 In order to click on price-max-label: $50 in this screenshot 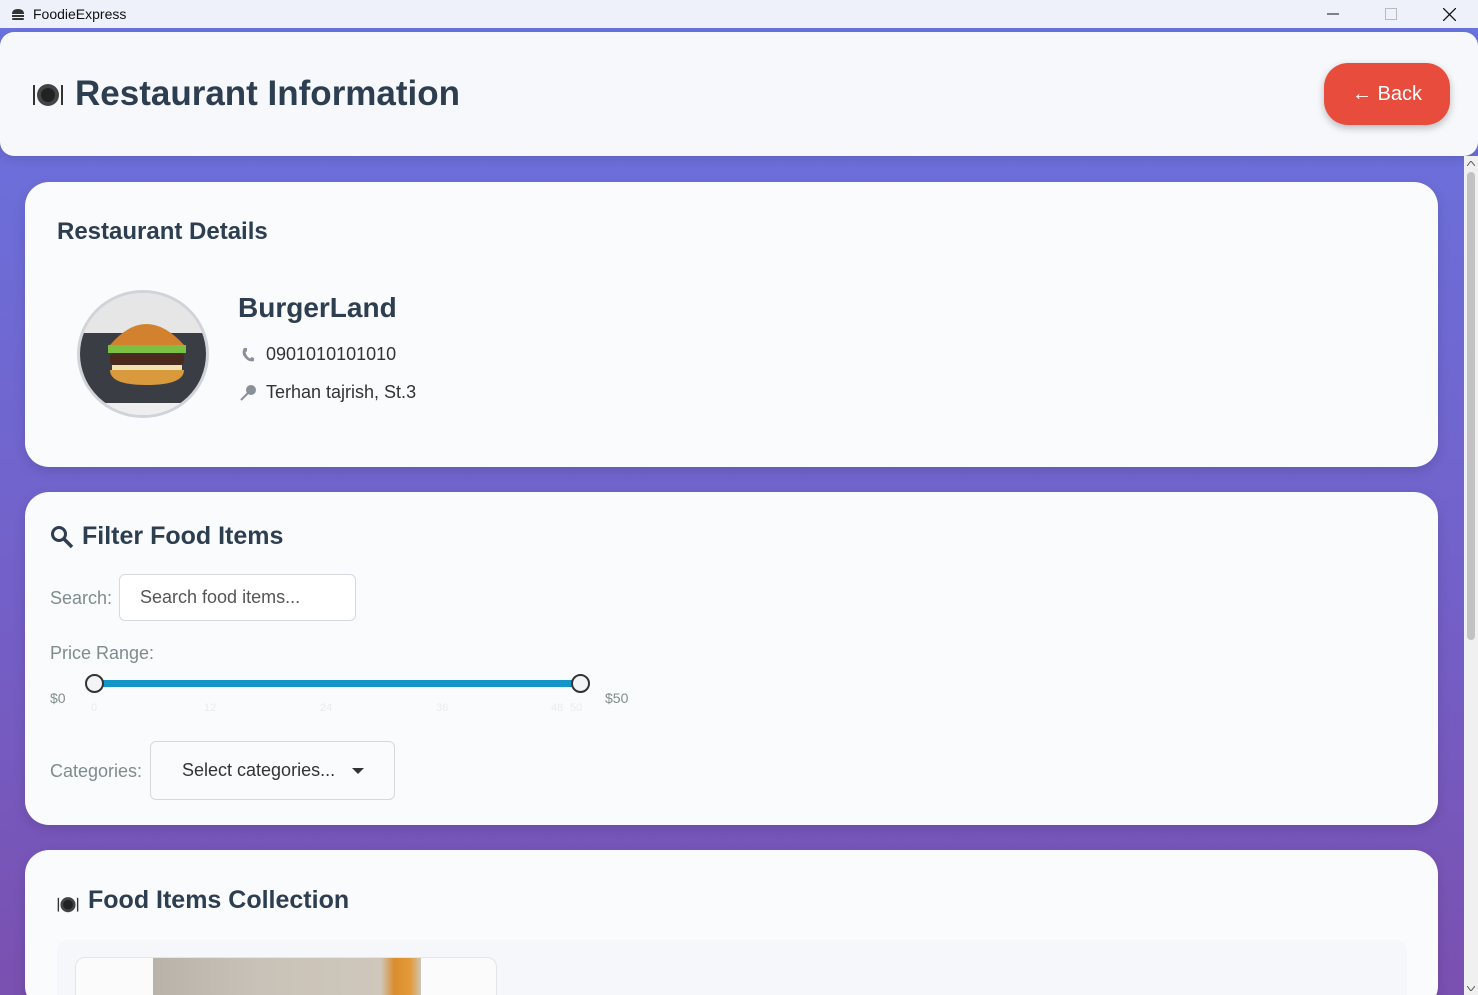, I will do `click(617, 698)`.